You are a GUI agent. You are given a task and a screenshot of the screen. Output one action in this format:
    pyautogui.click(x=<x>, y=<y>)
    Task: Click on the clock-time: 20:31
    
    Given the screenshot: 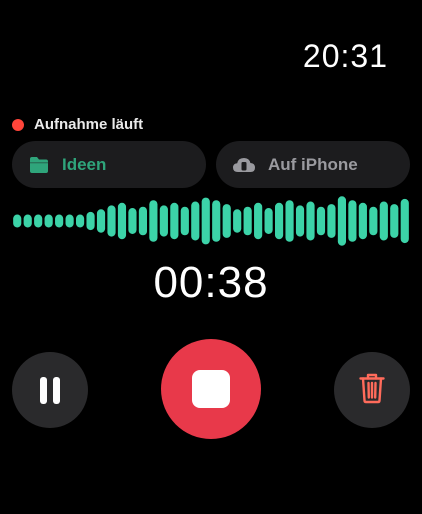 What is the action you would take?
    pyautogui.click(x=345, y=56)
    